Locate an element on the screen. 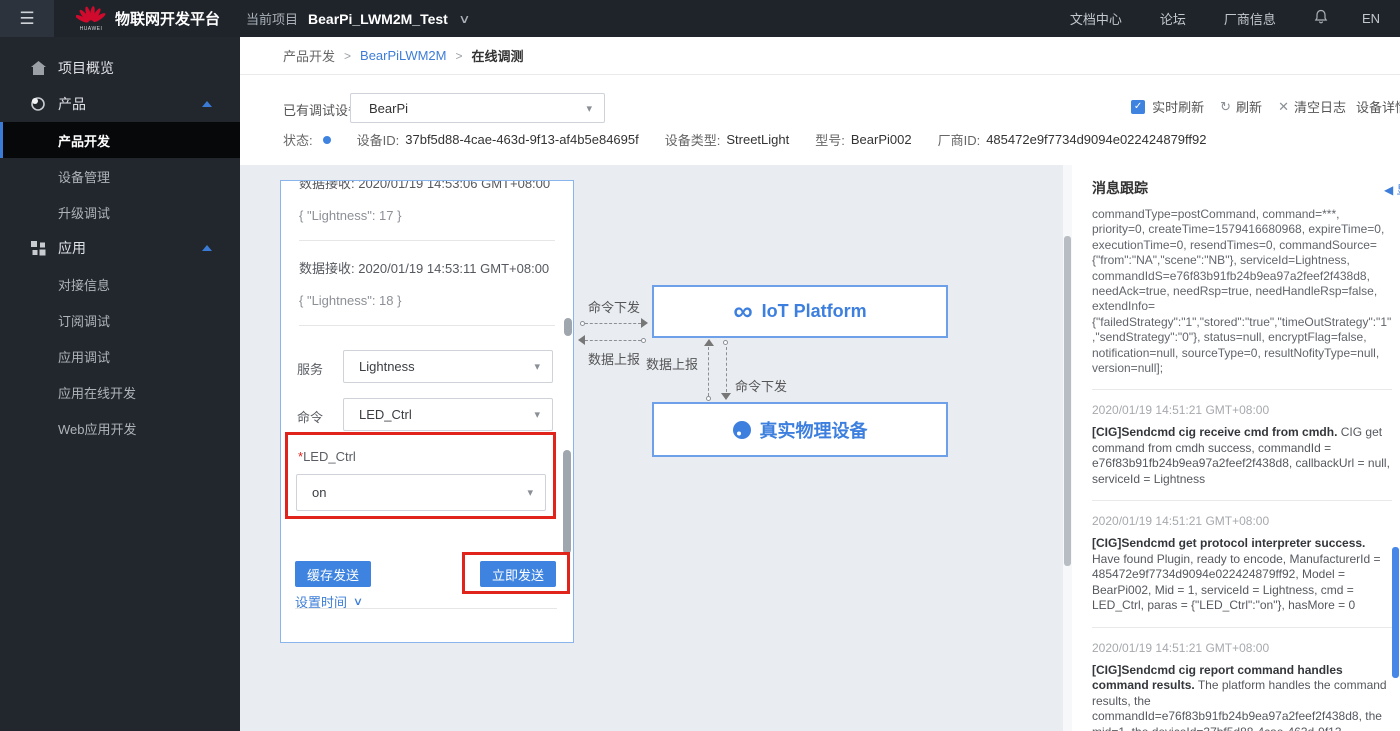 Image resolution: width=1400 pixels, height=731 pixels. device-id-value: 37bf5d88-4cae-463d-9f13-af4b5e84695f is located at coordinates (522, 139).